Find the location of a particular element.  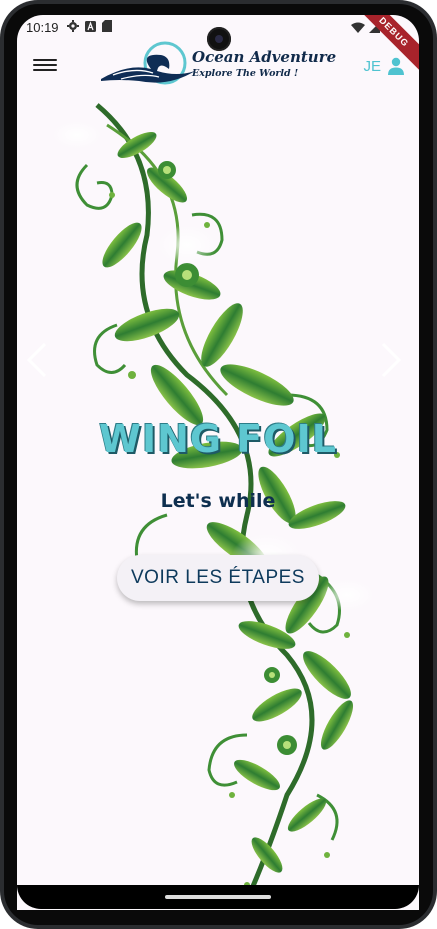

view-steps-button: VOIR LES ÉTAPES is located at coordinates (218, 578).